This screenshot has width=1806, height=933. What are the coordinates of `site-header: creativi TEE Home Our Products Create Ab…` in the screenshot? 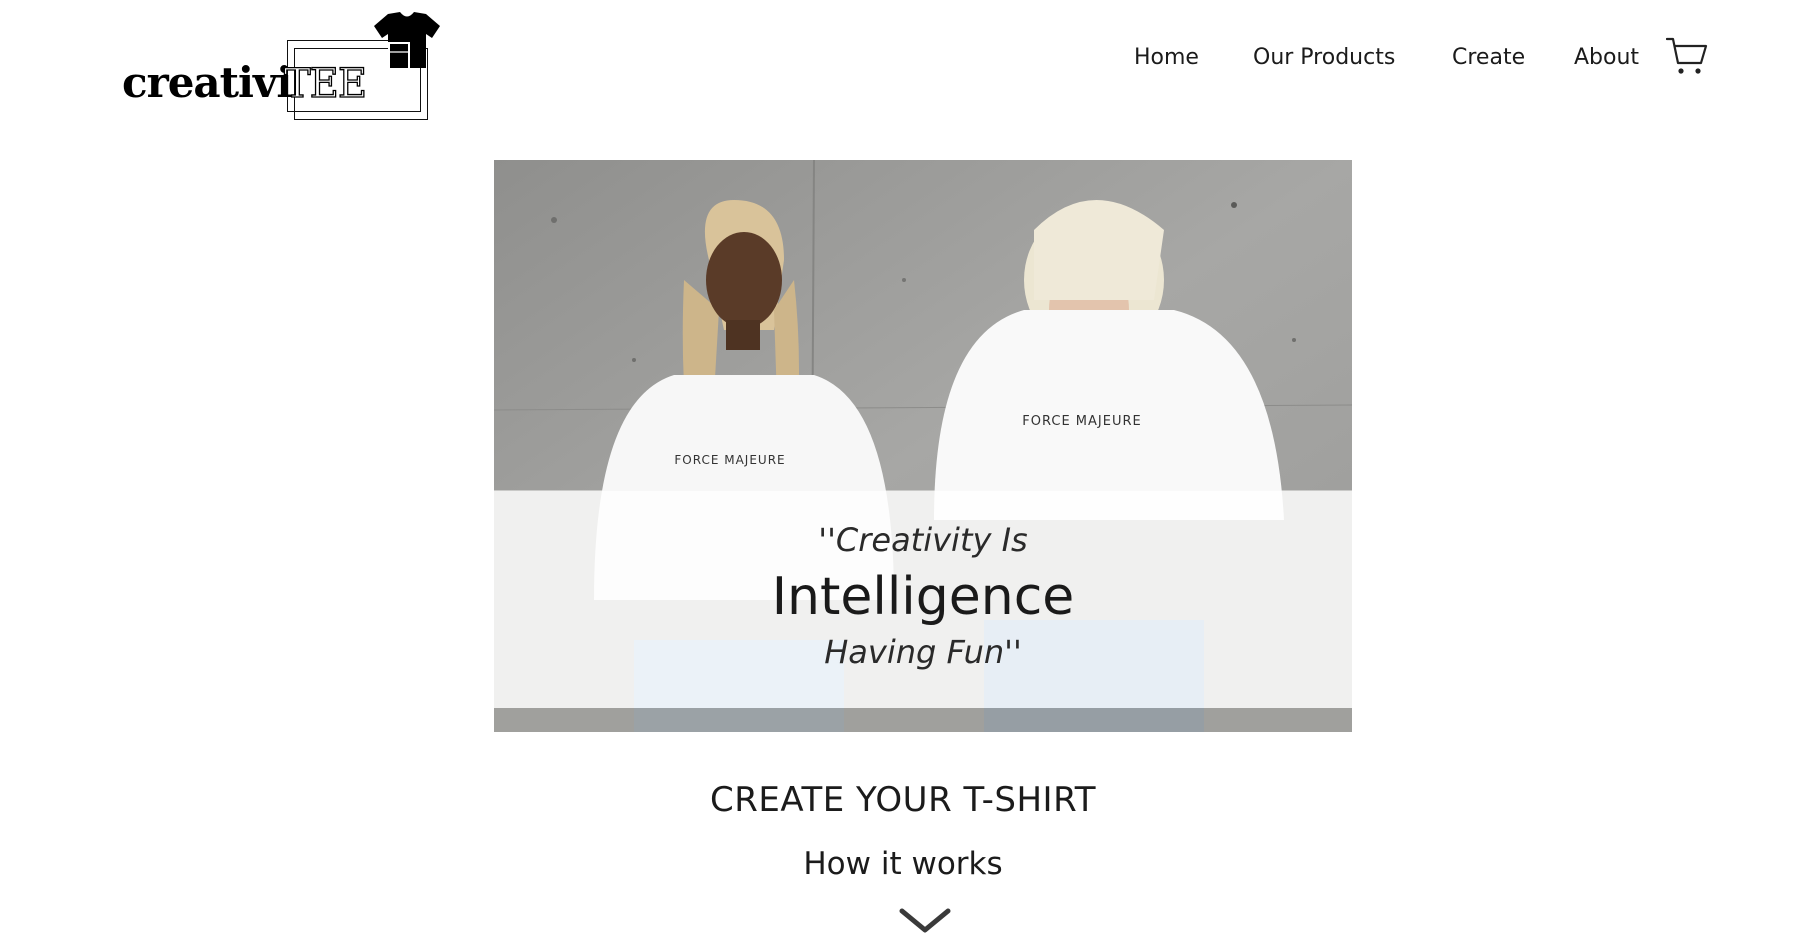 It's located at (903, 67).